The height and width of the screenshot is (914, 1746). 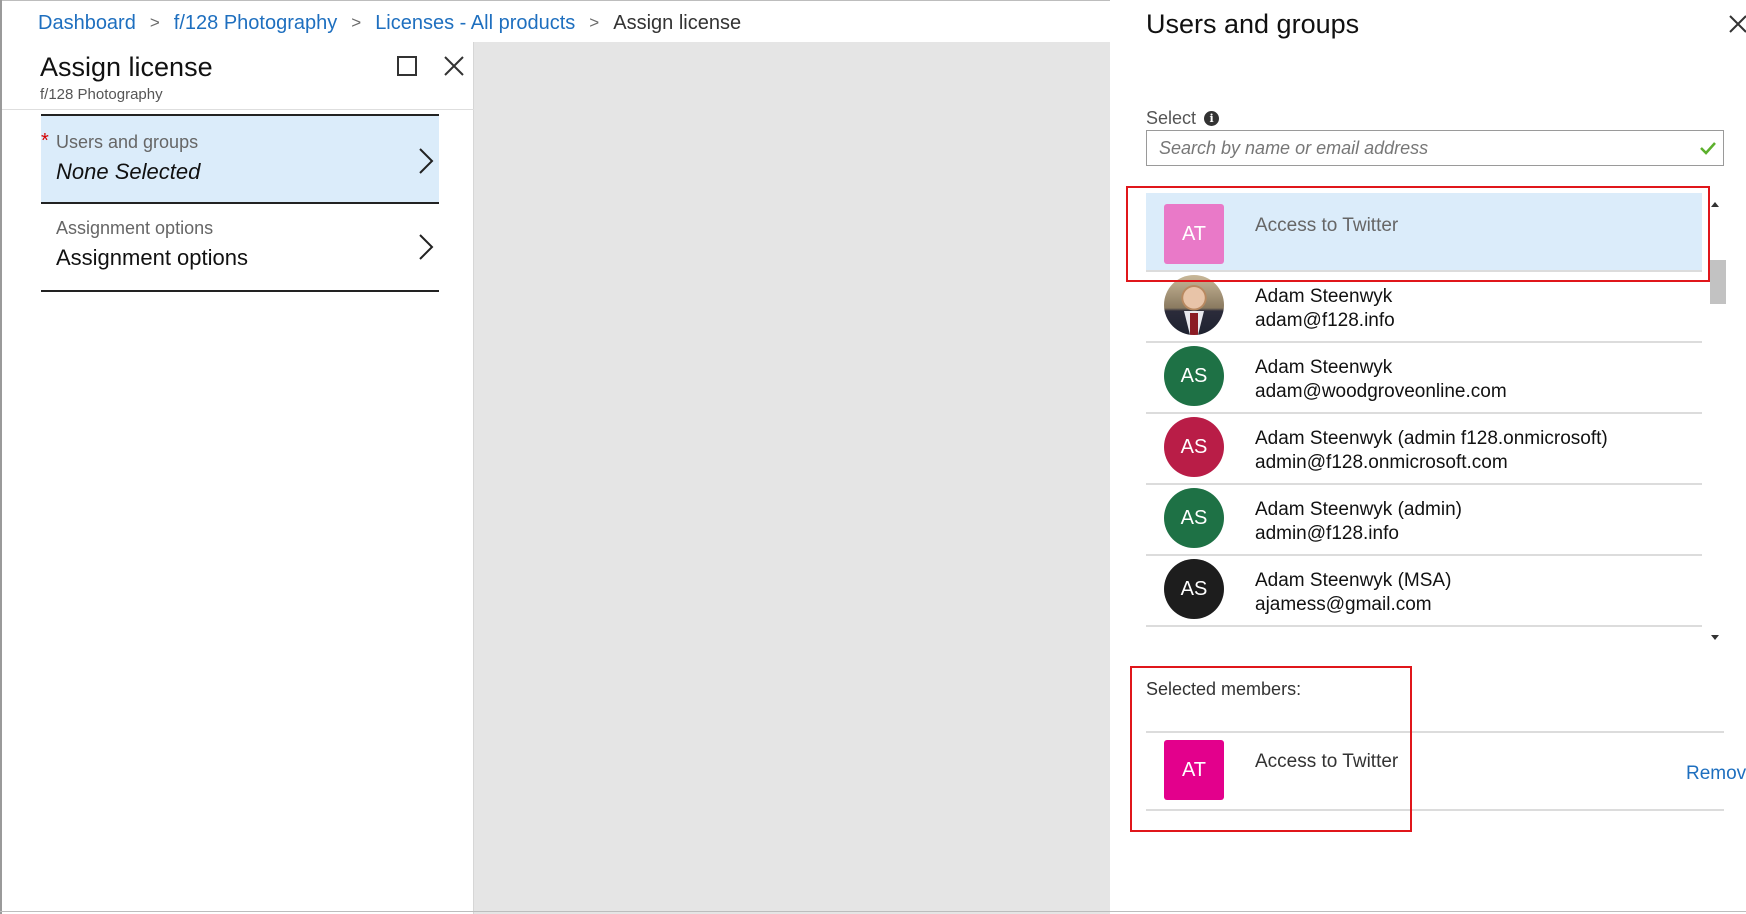 What do you see at coordinates (1715, 638) in the screenshot?
I see `scroll-down-arrow-icon` at bounding box center [1715, 638].